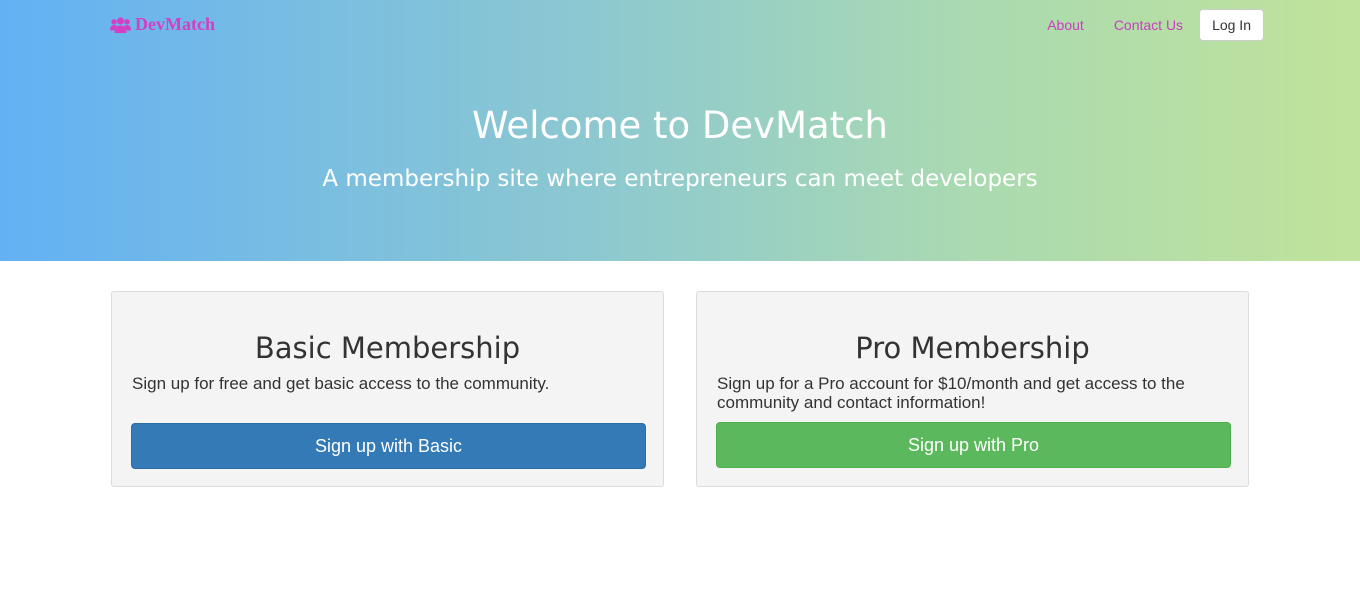 This screenshot has height=604, width=1360. What do you see at coordinates (120, 24) in the screenshot?
I see `users-icon` at bounding box center [120, 24].